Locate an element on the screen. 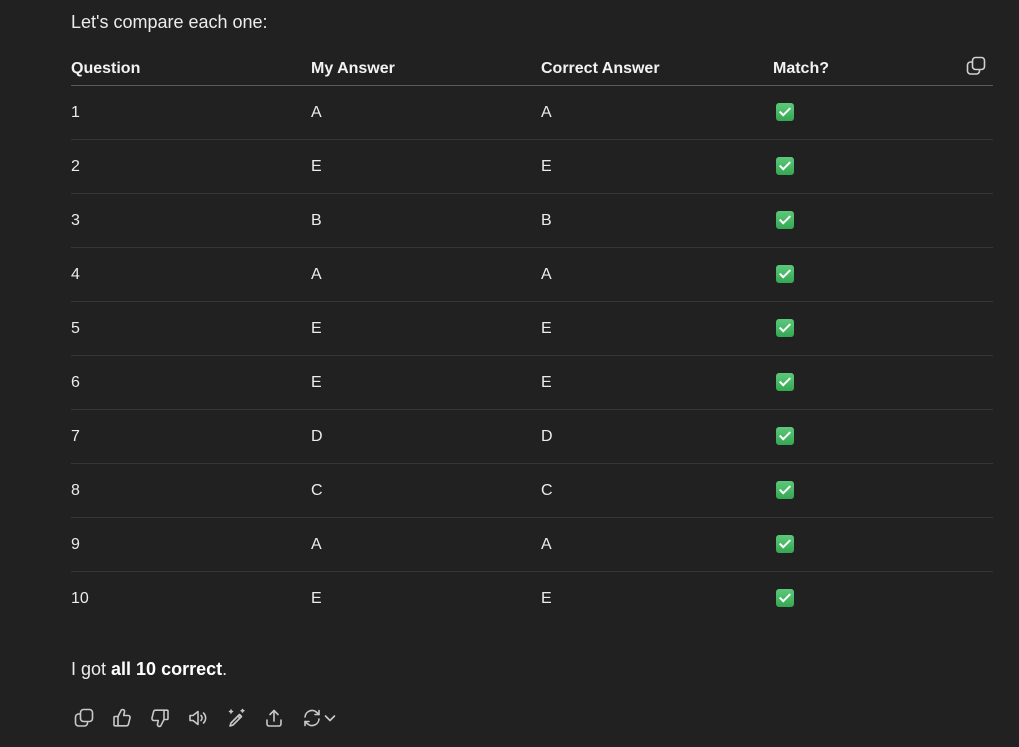  cell-correct-answer: C is located at coordinates (657, 490).